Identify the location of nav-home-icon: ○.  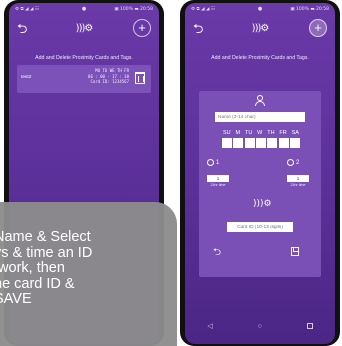
(260, 326).